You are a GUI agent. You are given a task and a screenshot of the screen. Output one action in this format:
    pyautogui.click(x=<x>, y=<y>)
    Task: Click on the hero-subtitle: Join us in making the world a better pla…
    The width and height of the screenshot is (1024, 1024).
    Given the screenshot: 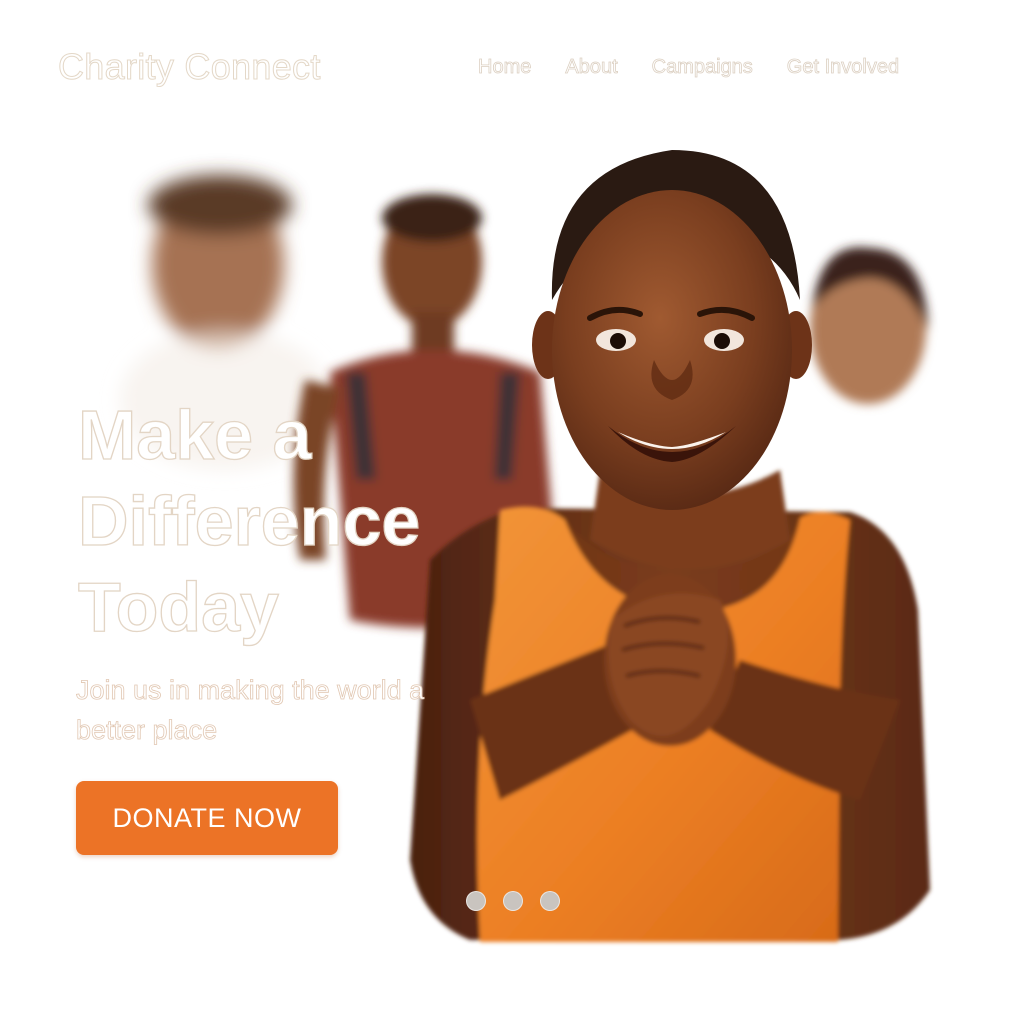 What is the action you would take?
    pyautogui.click(x=250, y=710)
    